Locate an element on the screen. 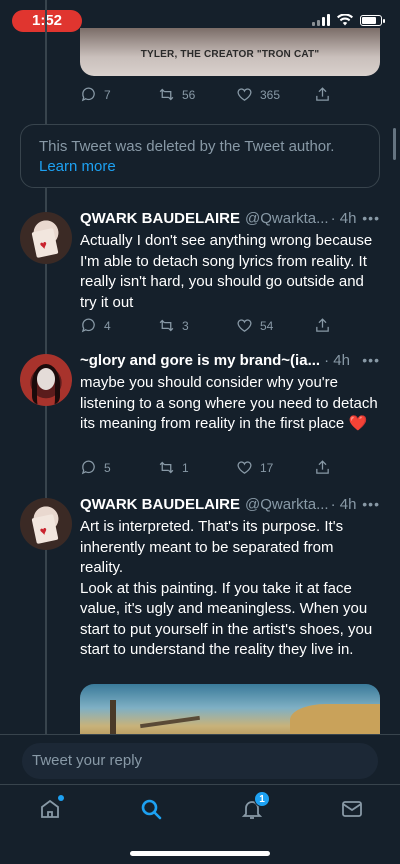 Image resolution: width=400 pixels, height=864 pixels. reply-button: 5 is located at coordinates (119, 467).